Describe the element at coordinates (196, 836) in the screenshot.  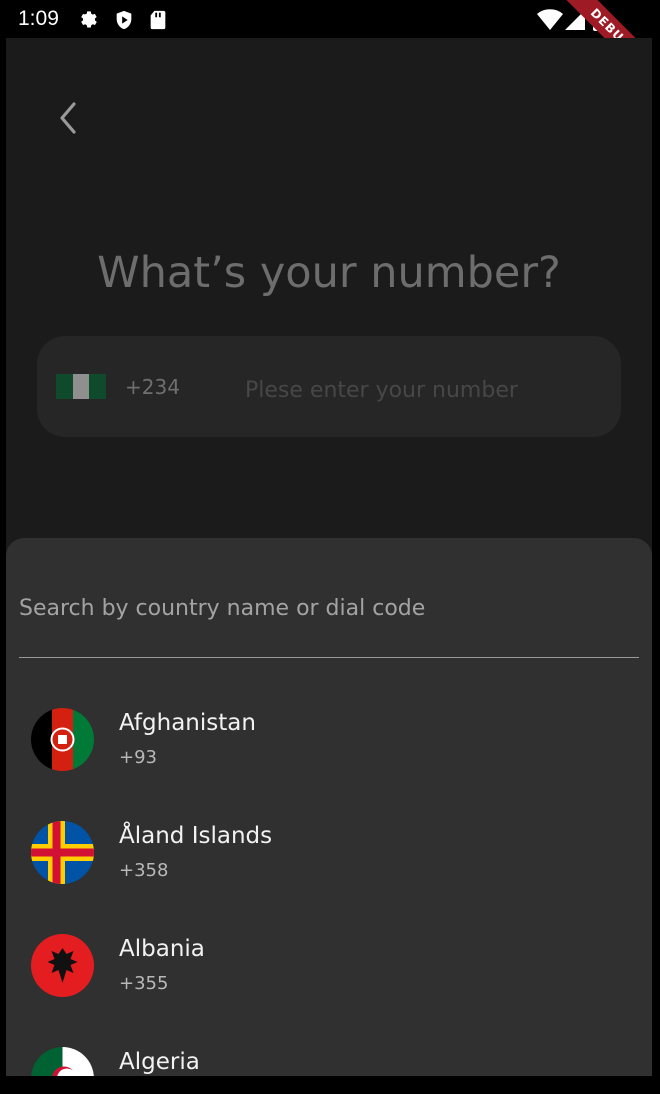
I see `country-name: Åland Islands` at that location.